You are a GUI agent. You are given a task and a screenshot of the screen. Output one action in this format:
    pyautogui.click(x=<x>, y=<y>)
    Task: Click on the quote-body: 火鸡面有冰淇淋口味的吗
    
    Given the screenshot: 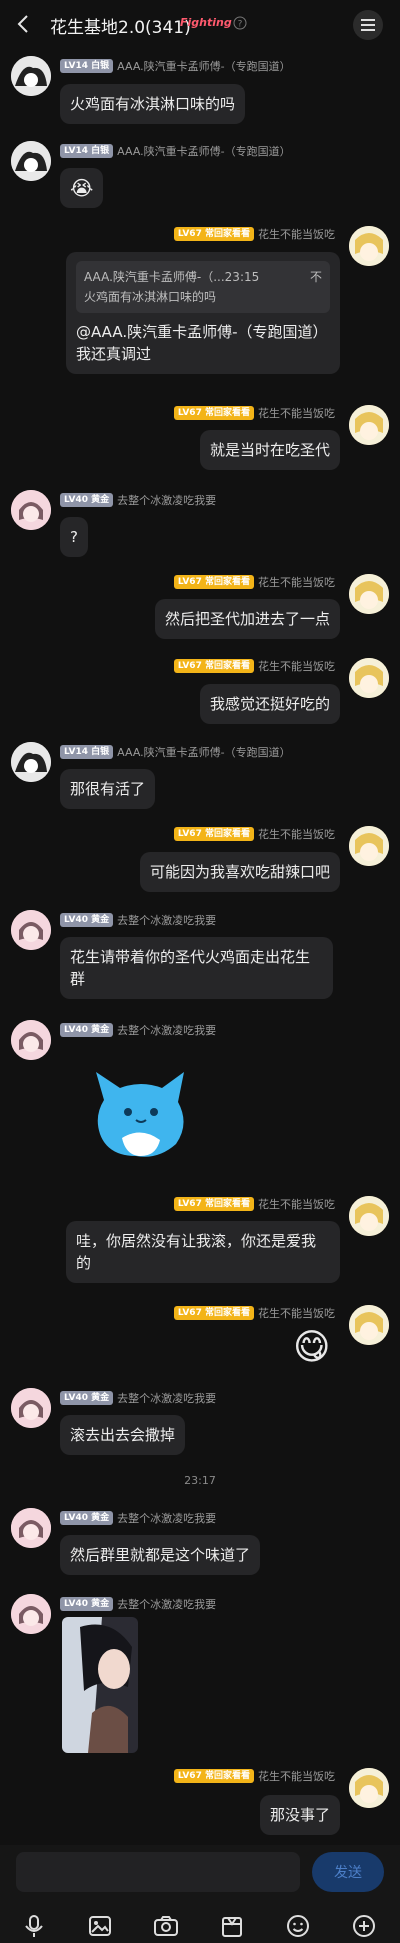 What is the action you would take?
    pyautogui.click(x=150, y=297)
    